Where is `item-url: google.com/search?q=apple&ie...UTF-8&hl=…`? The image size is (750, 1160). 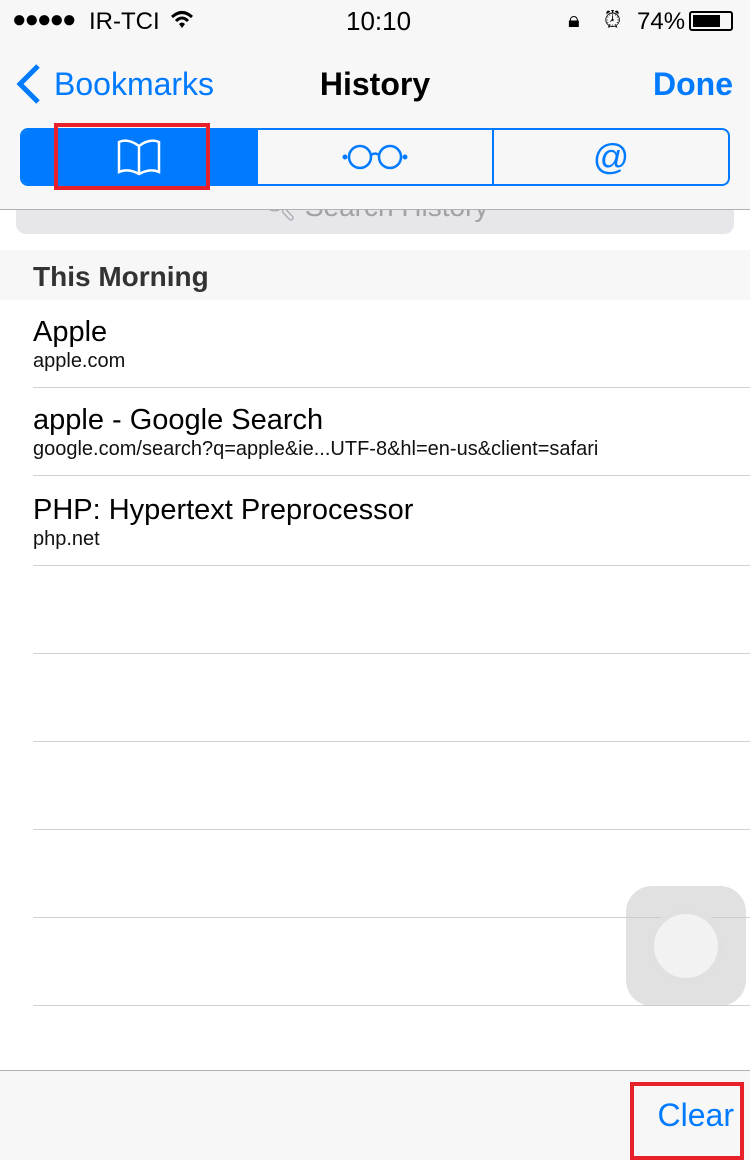 item-url: google.com/search?q=apple&ie...UTF-8&hl=… is located at coordinates (316, 449).